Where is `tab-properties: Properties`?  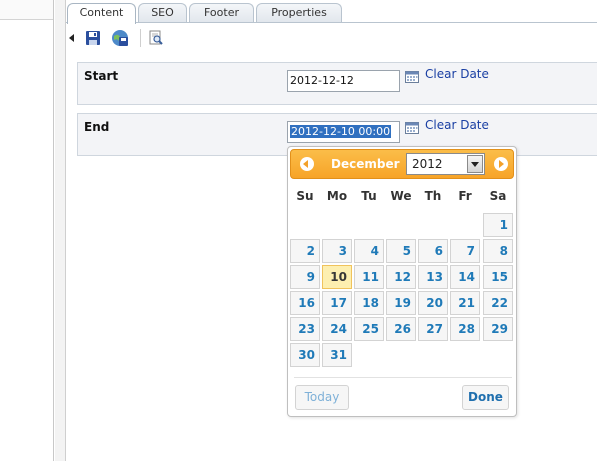 tab-properties: Properties is located at coordinates (299, 13).